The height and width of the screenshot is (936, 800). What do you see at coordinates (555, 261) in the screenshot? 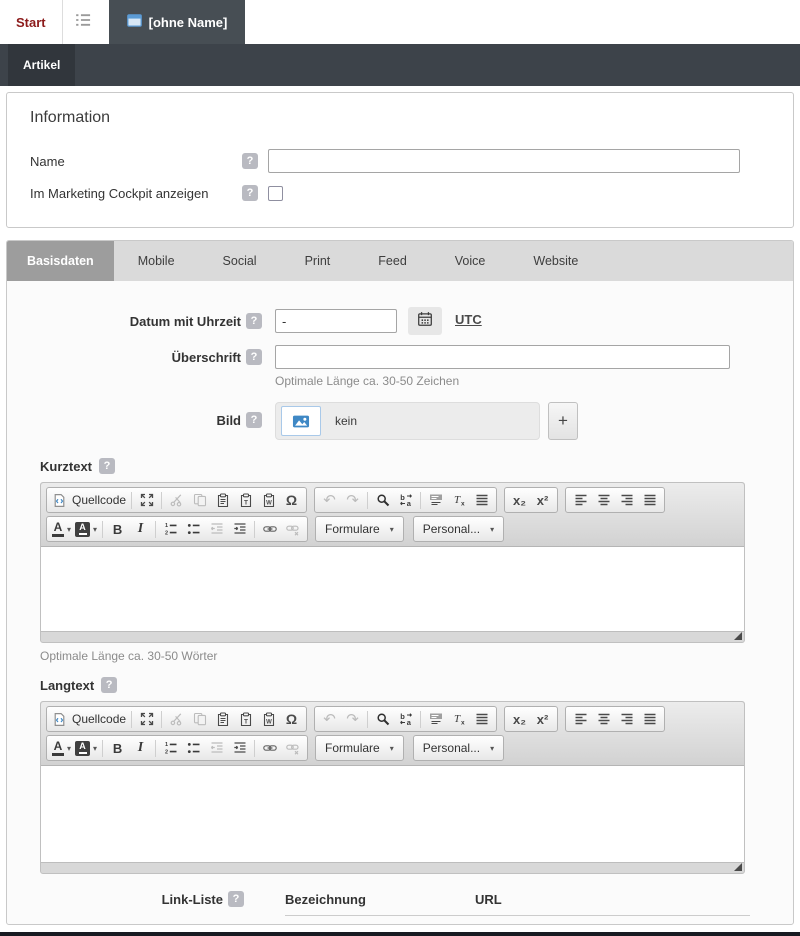
I see `tab-website: Website` at bounding box center [555, 261].